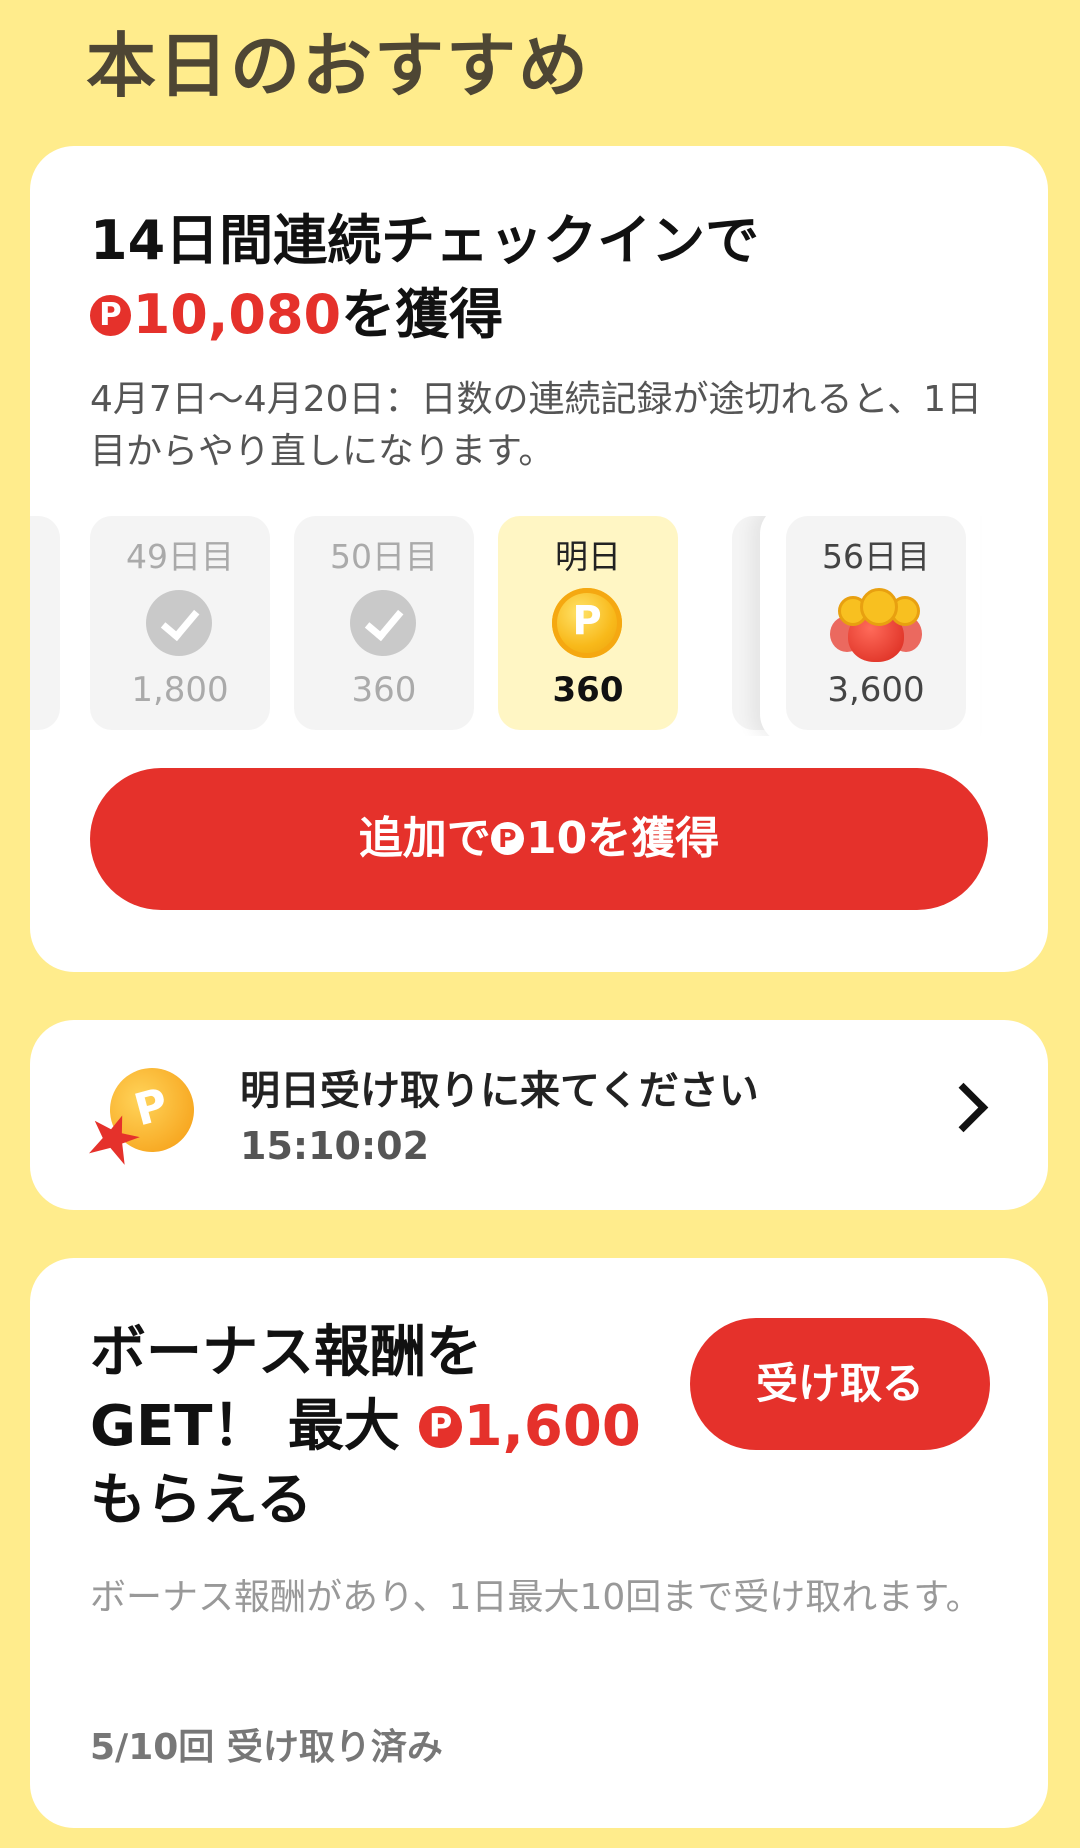 This screenshot has width=1080, height=1848. What do you see at coordinates (963, 1107) in the screenshot?
I see `chevron-right-icon` at bounding box center [963, 1107].